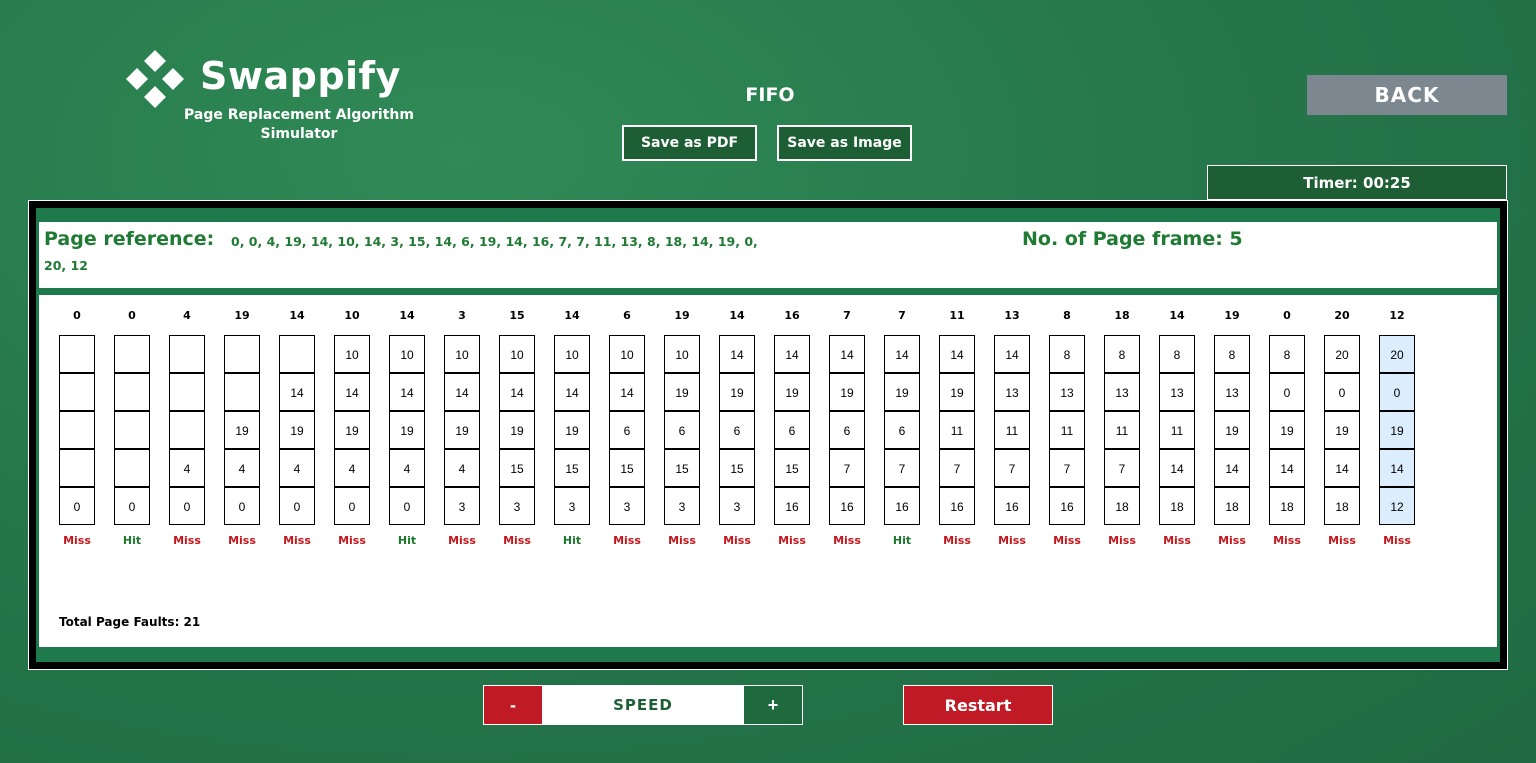 This screenshot has height=763, width=1536. What do you see at coordinates (513, 705) in the screenshot?
I see `speed-decrease-button: -` at bounding box center [513, 705].